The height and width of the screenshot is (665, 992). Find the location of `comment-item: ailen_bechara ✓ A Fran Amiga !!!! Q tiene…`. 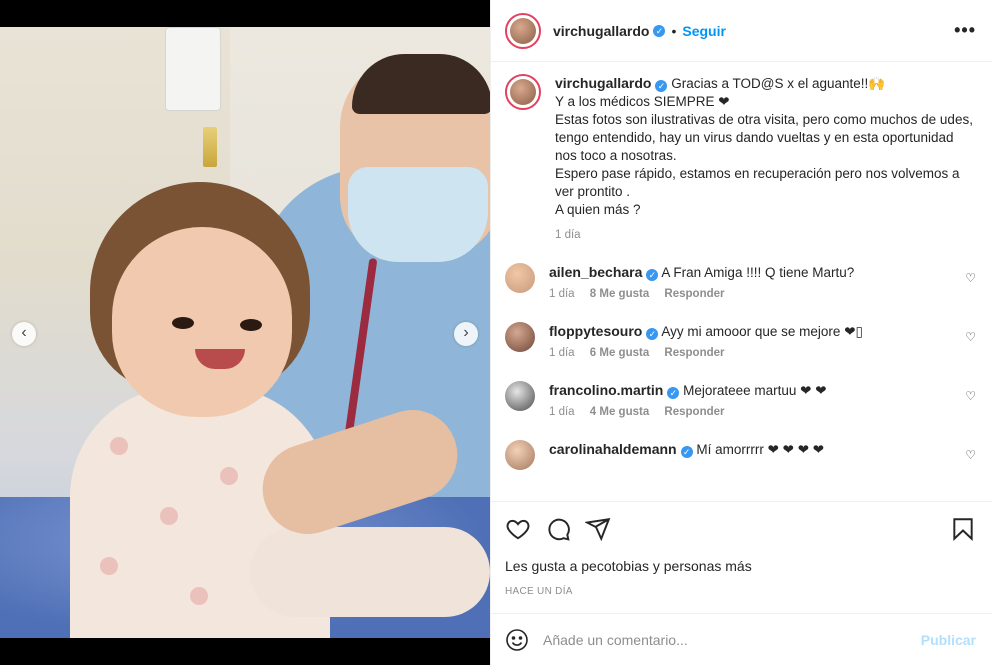

comment-item: ailen_bechara ✓ A Fran Amiga !!!! Q tiene… is located at coordinates (740, 281).